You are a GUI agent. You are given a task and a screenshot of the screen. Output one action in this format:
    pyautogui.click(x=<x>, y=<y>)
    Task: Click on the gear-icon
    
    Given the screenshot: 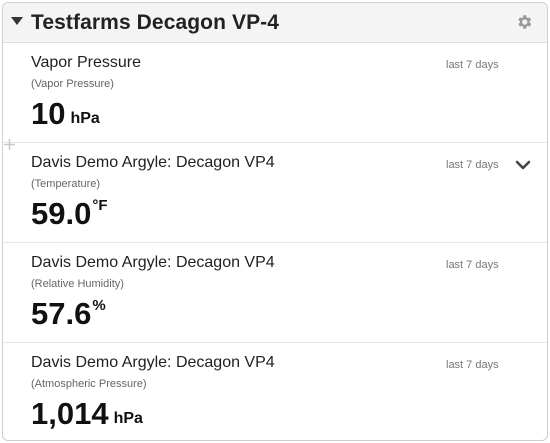 What is the action you would take?
    pyautogui.click(x=524, y=22)
    